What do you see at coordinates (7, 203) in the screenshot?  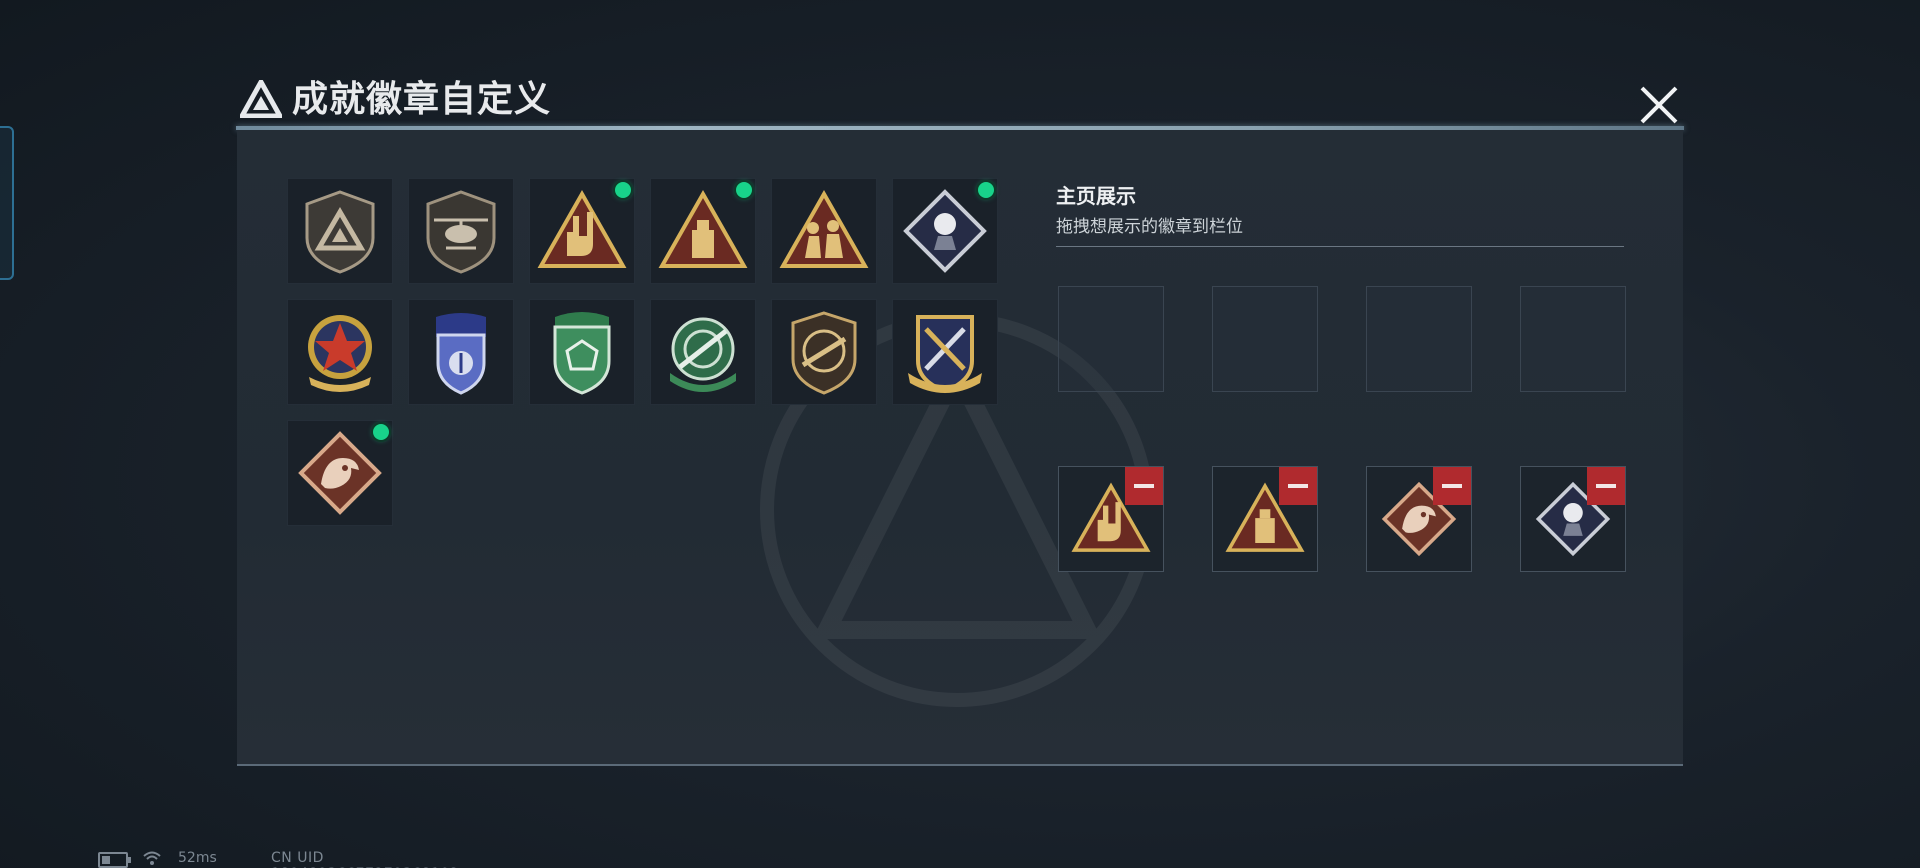 I see `side-drawer-handle` at bounding box center [7, 203].